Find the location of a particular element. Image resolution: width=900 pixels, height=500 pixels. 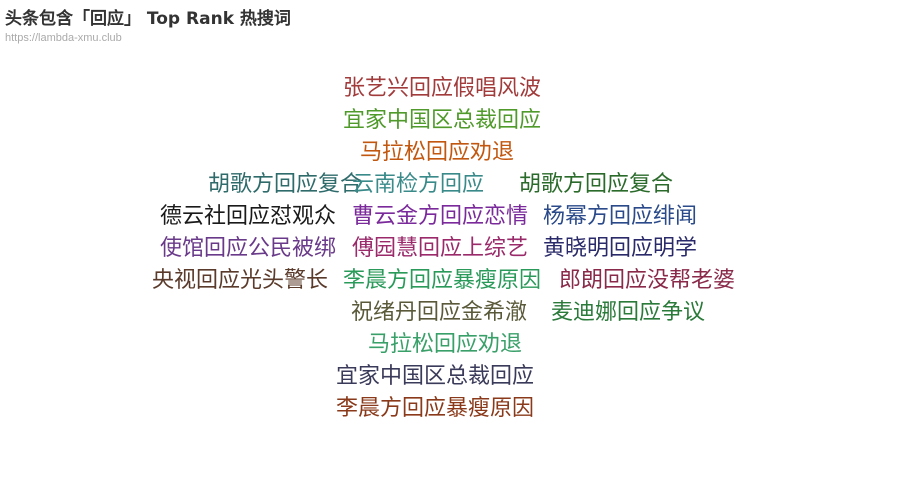

cloud-word: 央视回应光头警长 is located at coordinates (240, 281).